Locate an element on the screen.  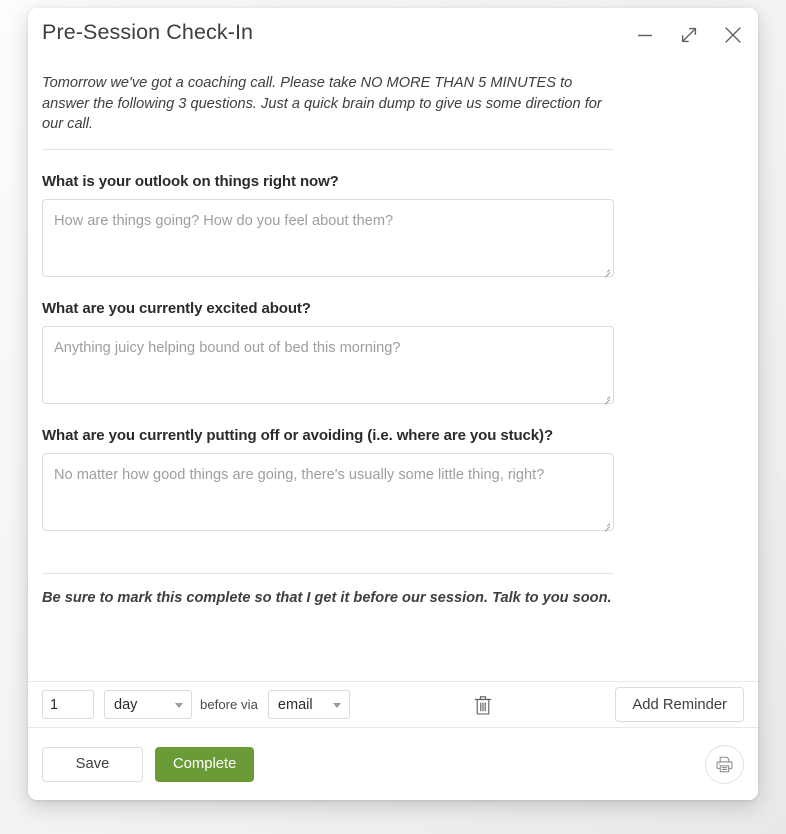
expand-icon is located at coordinates (689, 35).